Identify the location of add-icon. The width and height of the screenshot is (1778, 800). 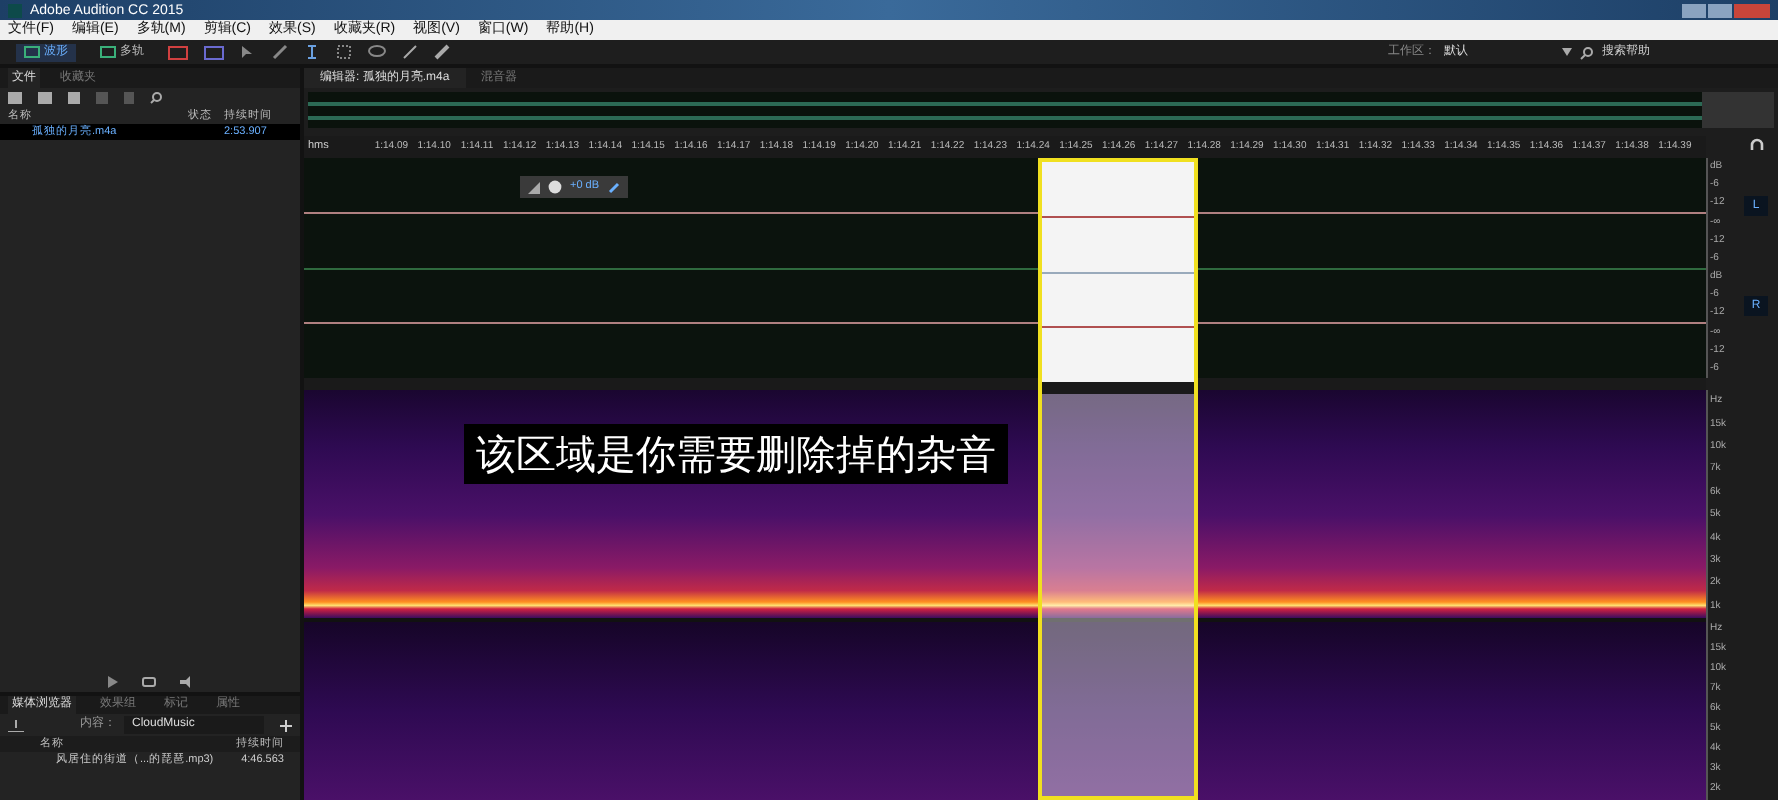
(286, 725).